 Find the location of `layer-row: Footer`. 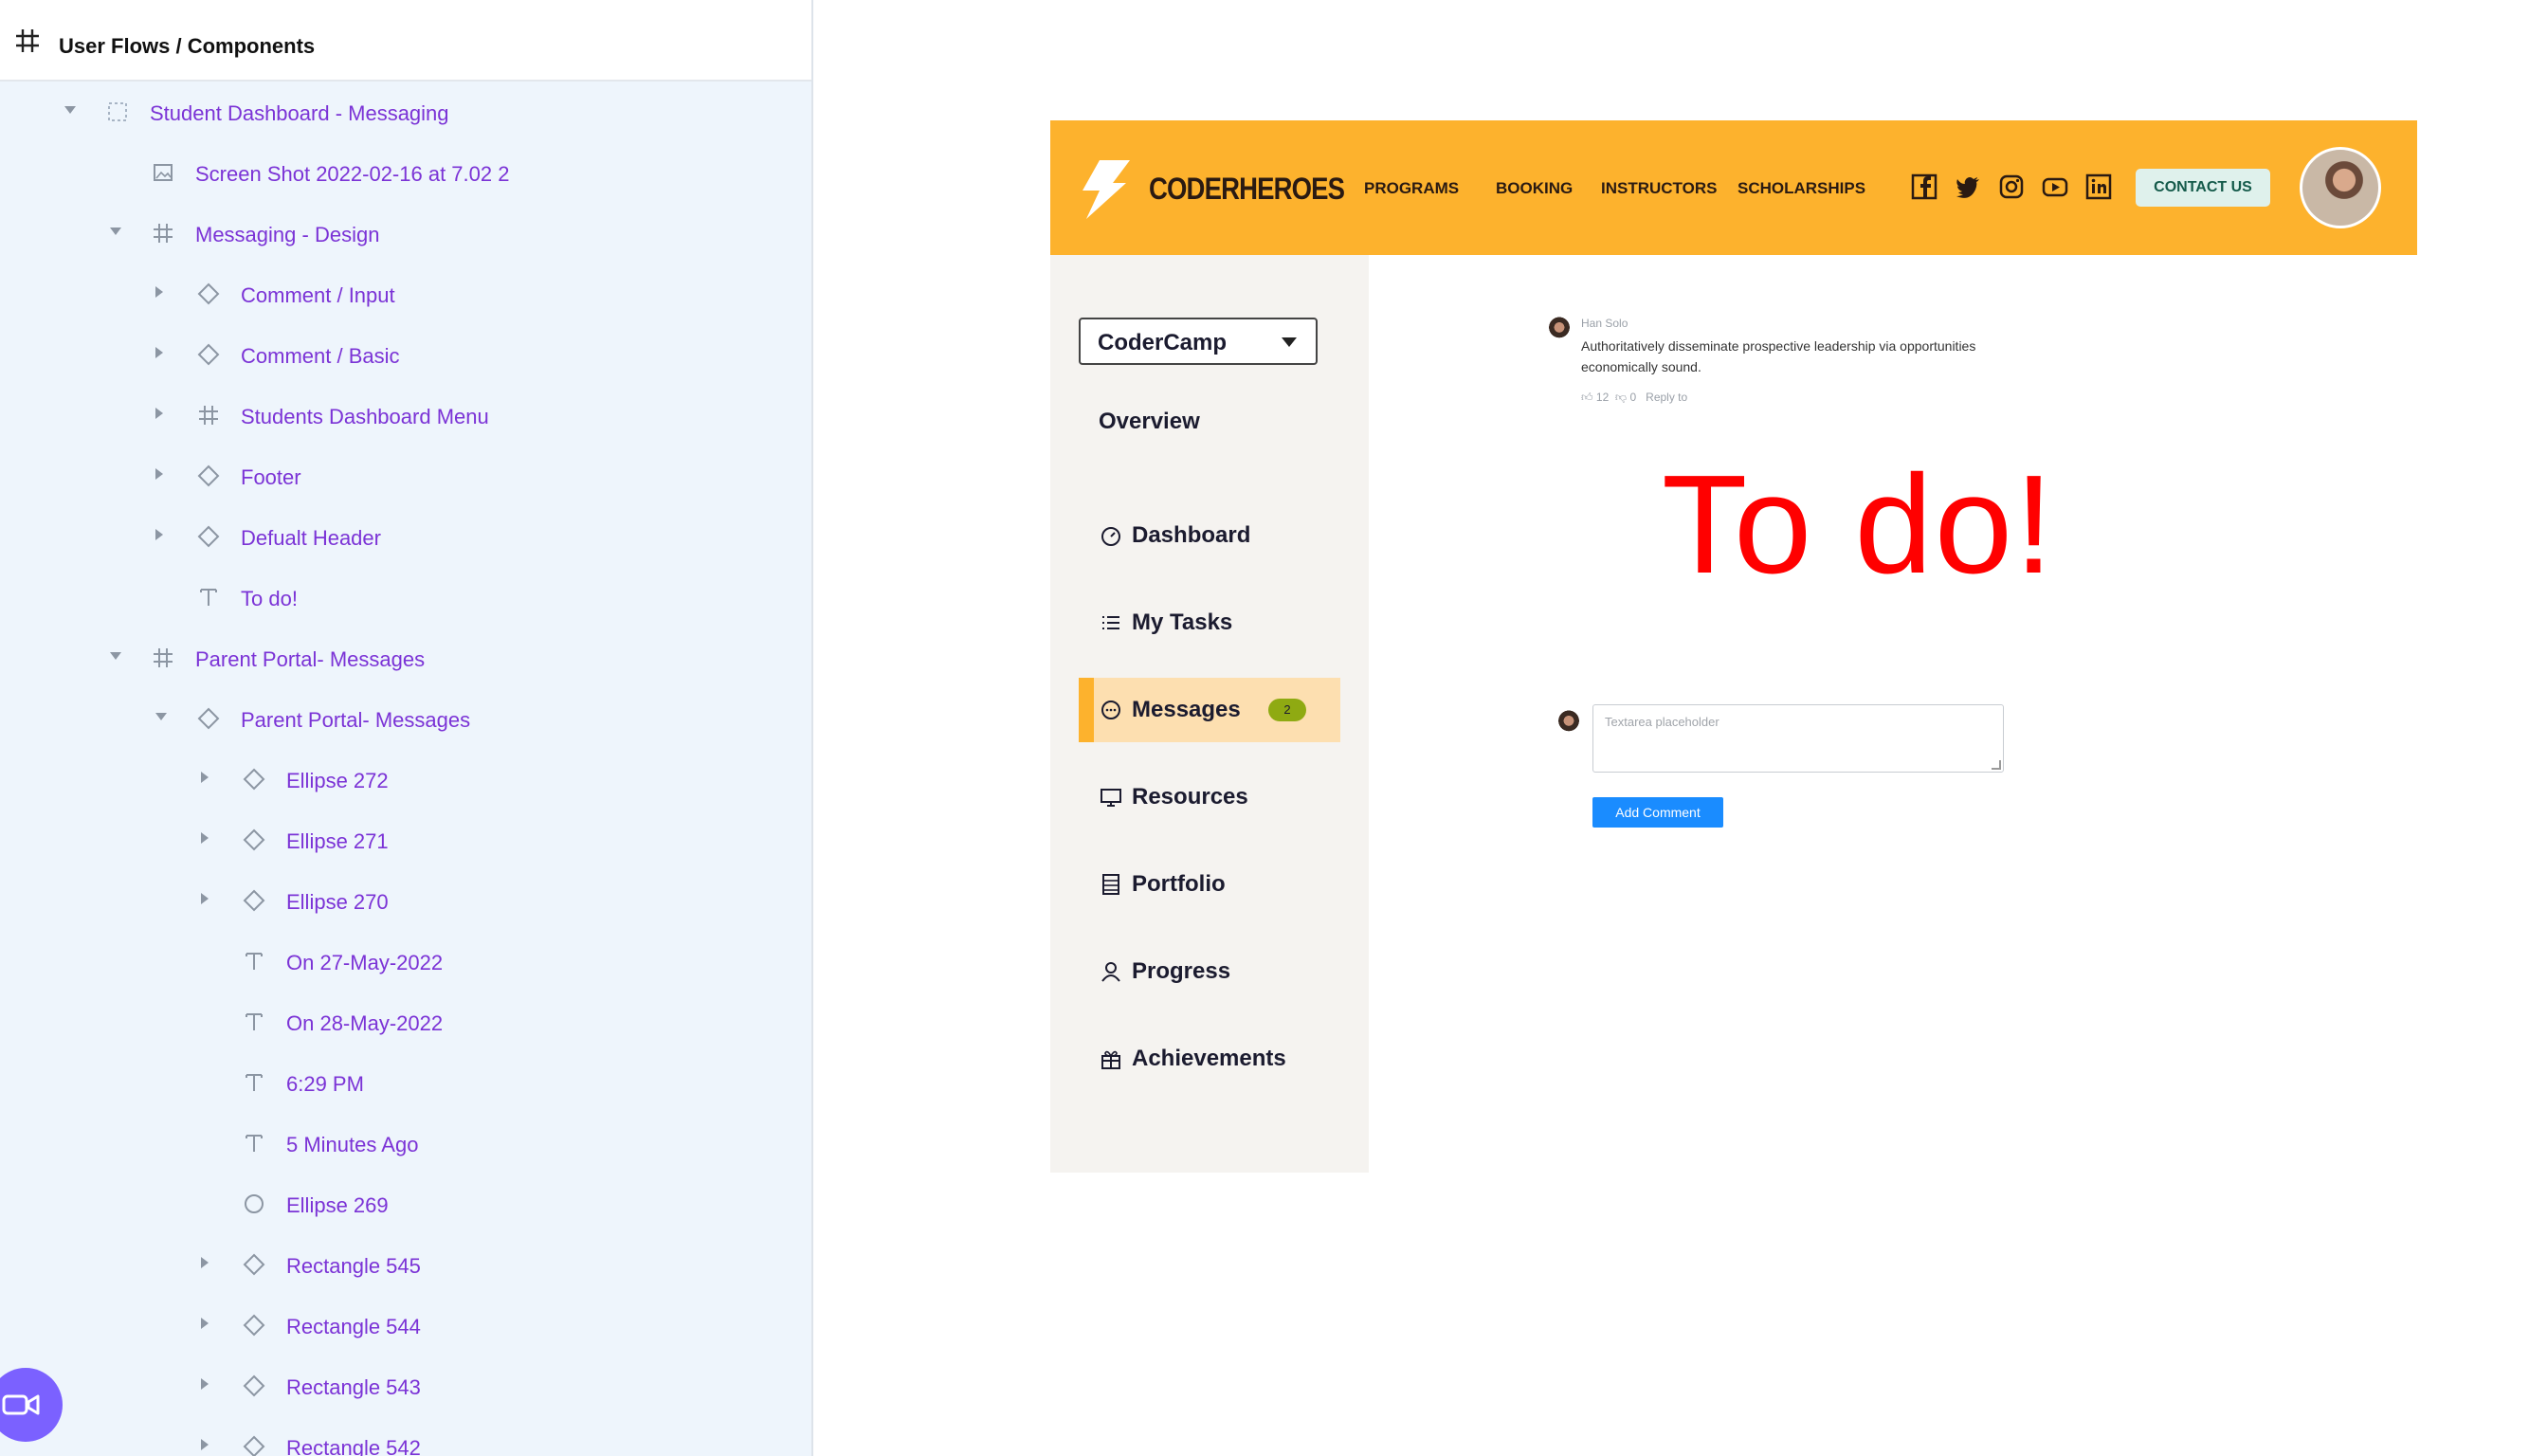

layer-row: Footer is located at coordinates (405, 476).